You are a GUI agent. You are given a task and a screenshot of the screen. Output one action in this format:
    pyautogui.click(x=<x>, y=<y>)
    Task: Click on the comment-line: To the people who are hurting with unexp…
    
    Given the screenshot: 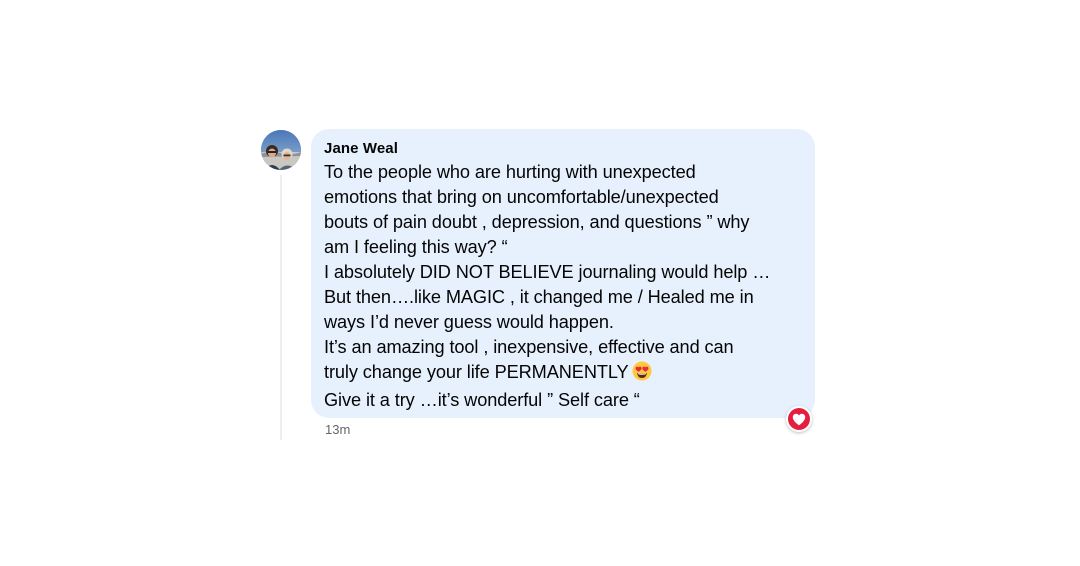 What is the action you would take?
    pyautogui.click(x=510, y=172)
    